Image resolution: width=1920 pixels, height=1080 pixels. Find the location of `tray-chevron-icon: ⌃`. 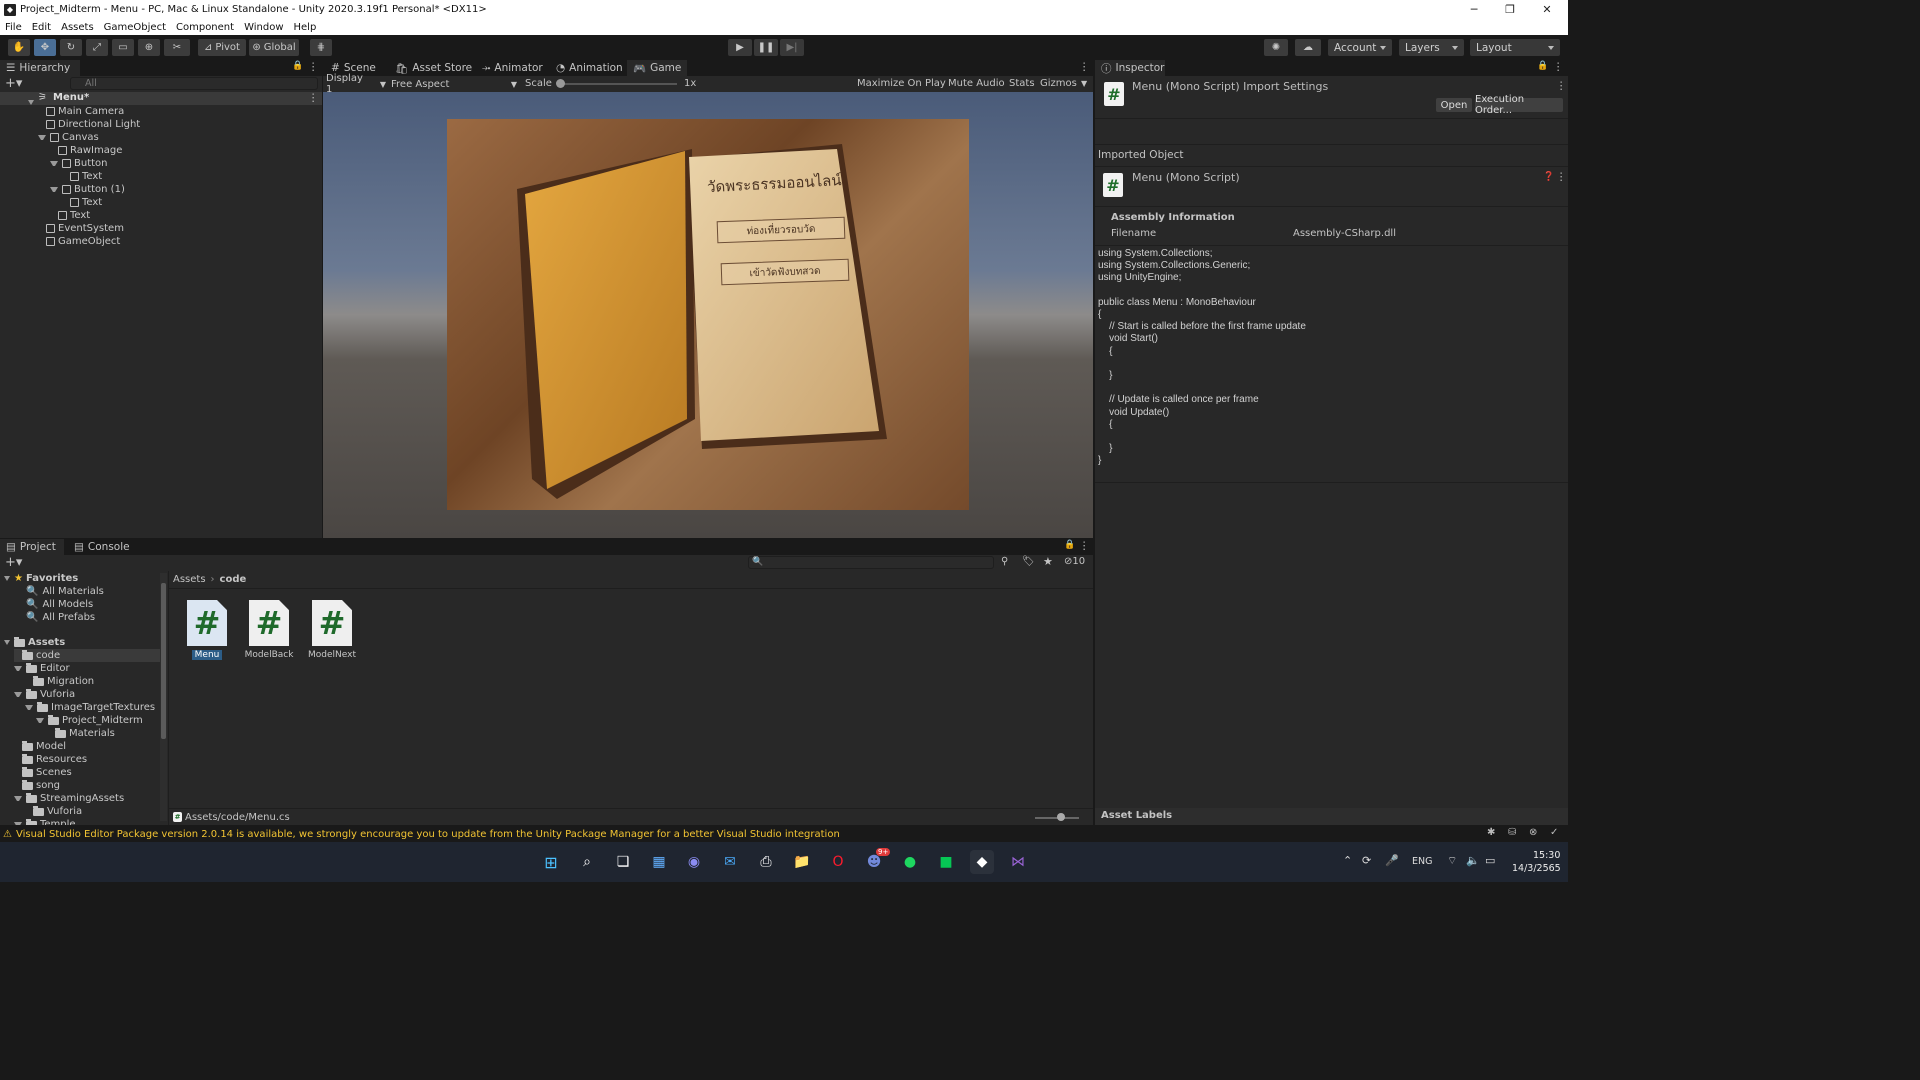

tray-chevron-icon: ⌃ is located at coordinates (1347, 860).